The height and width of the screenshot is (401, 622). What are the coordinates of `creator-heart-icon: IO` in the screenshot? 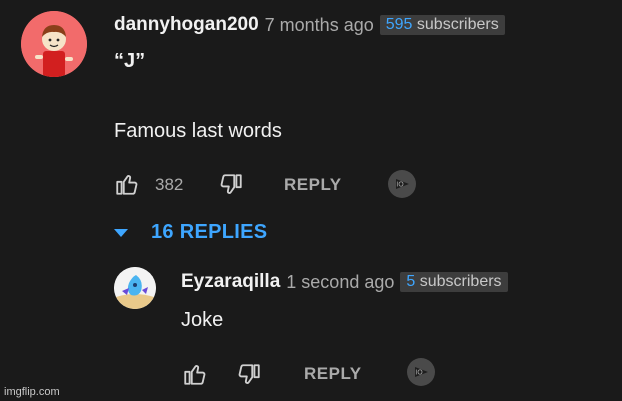 It's located at (402, 184).